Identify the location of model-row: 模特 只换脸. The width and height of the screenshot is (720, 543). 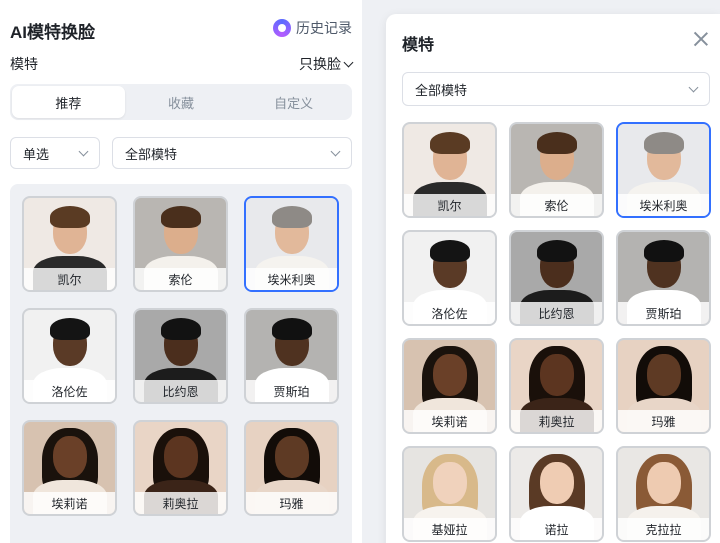
(182, 64).